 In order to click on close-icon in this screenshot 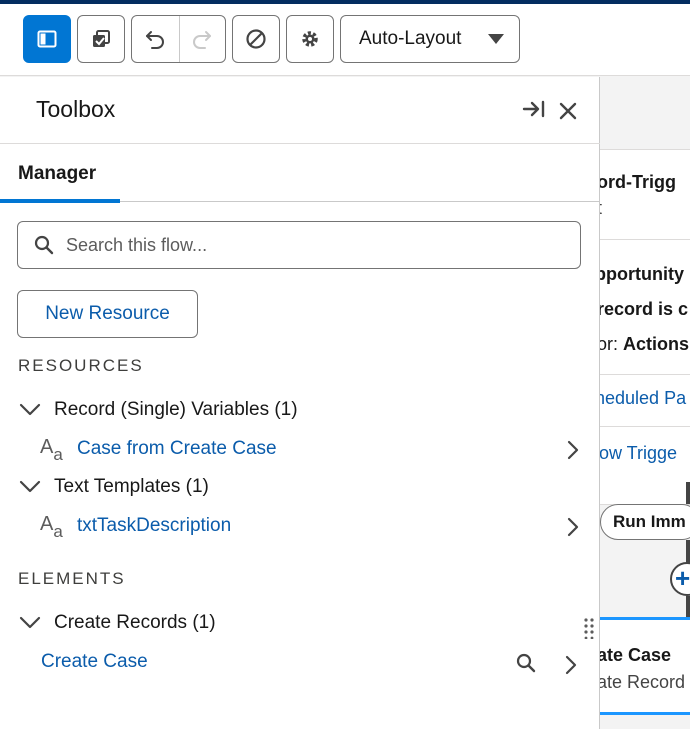, I will do `click(568, 111)`.